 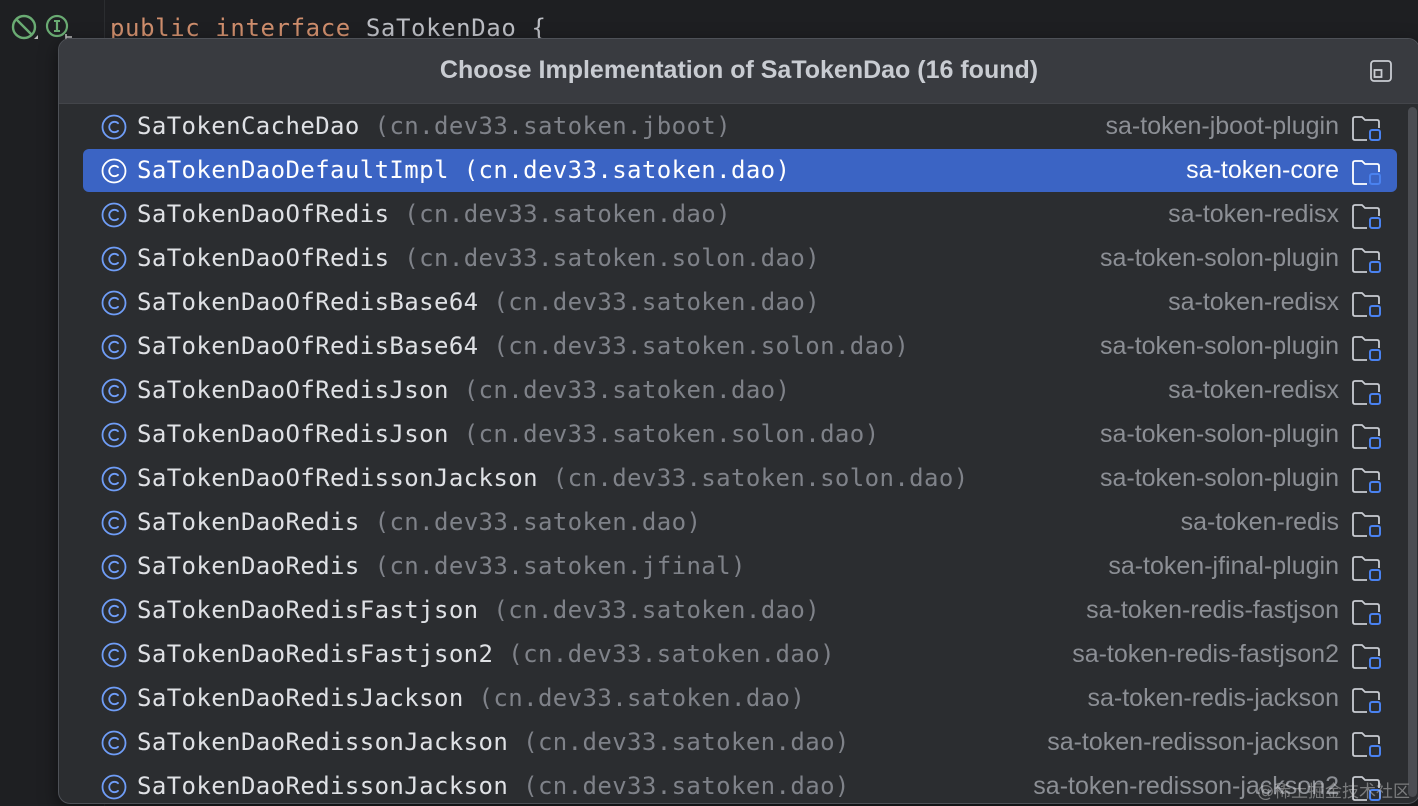 I want to click on class-name: SaTokenDaoDefaultImpl, so click(x=293, y=170).